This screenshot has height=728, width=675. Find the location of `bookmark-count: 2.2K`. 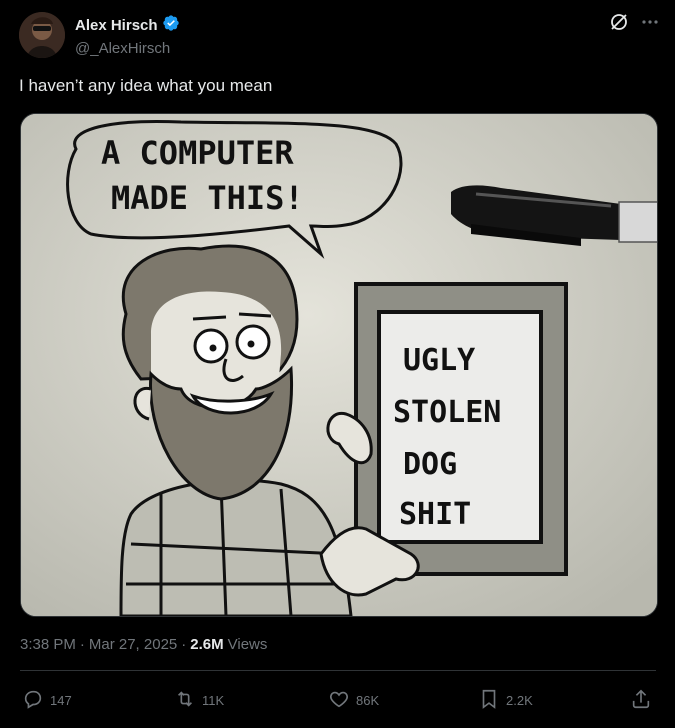

bookmark-count: 2.2K is located at coordinates (519, 700).